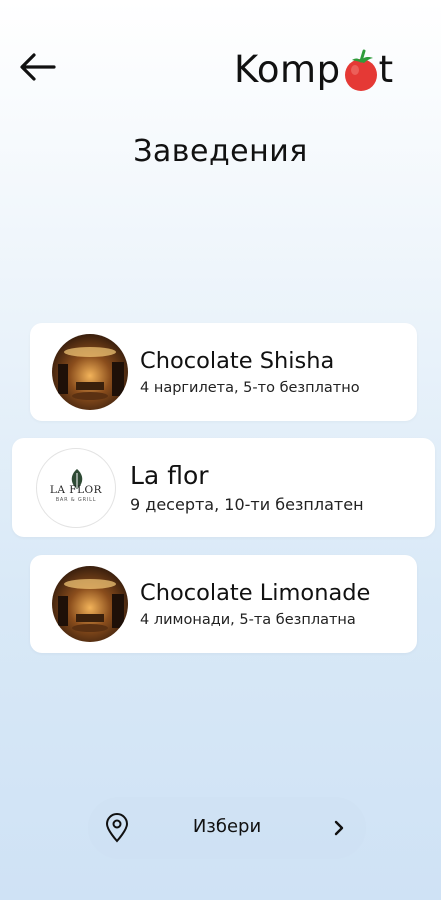  What do you see at coordinates (287, 69) in the screenshot?
I see `logo-text-left: Komp` at bounding box center [287, 69].